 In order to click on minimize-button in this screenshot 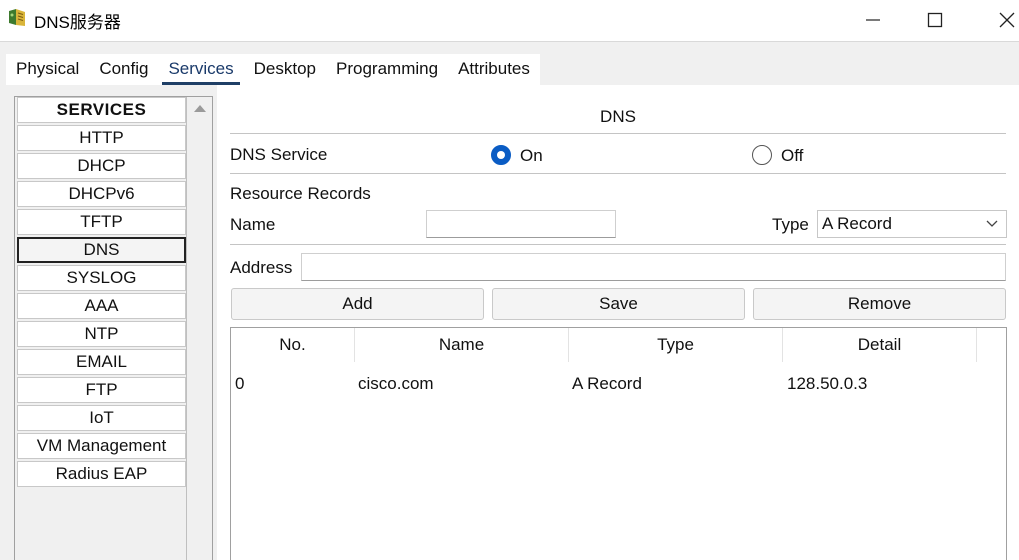, I will do `click(873, 20)`.